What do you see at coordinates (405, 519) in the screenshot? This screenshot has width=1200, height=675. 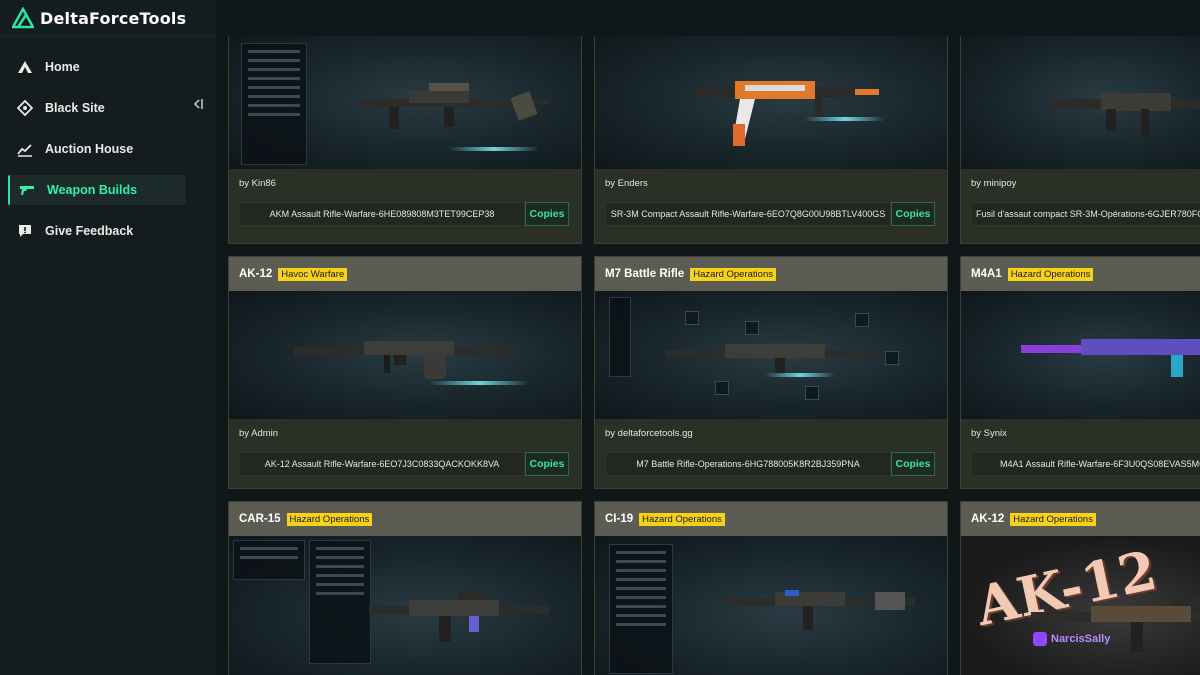 I see `build-header: CAR-15 Hazard Operations` at bounding box center [405, 519].